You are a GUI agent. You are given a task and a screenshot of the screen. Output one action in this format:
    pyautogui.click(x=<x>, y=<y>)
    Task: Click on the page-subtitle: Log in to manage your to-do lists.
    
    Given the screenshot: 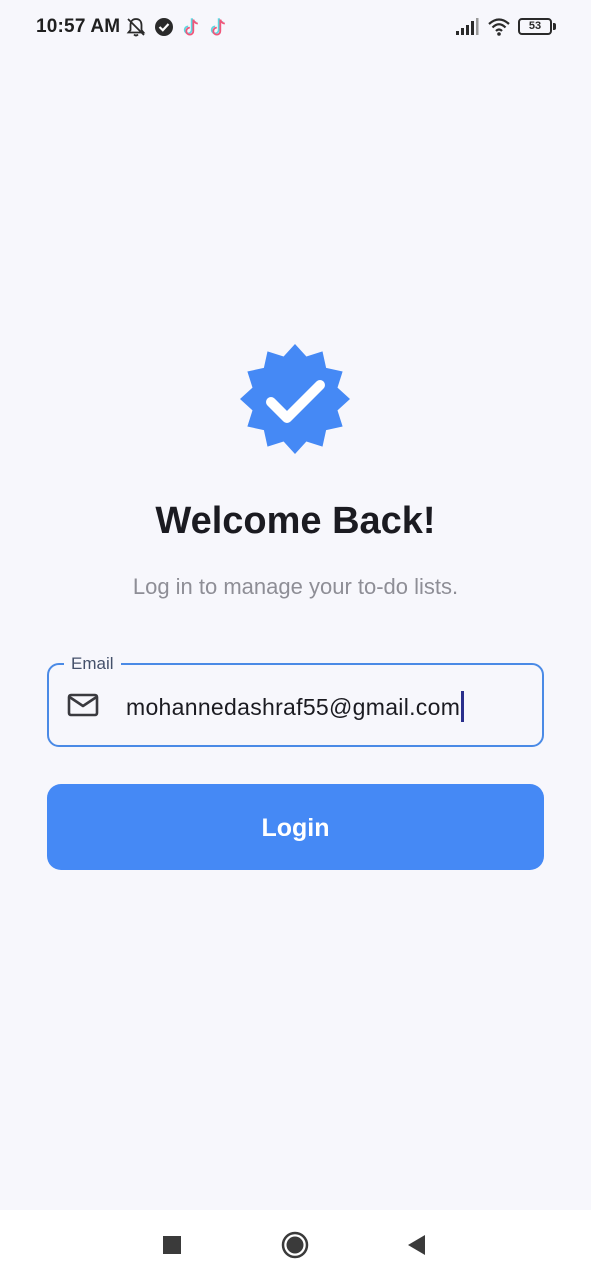 What is the action you would take?
    pyautogui.click(x=295, y=586)
    